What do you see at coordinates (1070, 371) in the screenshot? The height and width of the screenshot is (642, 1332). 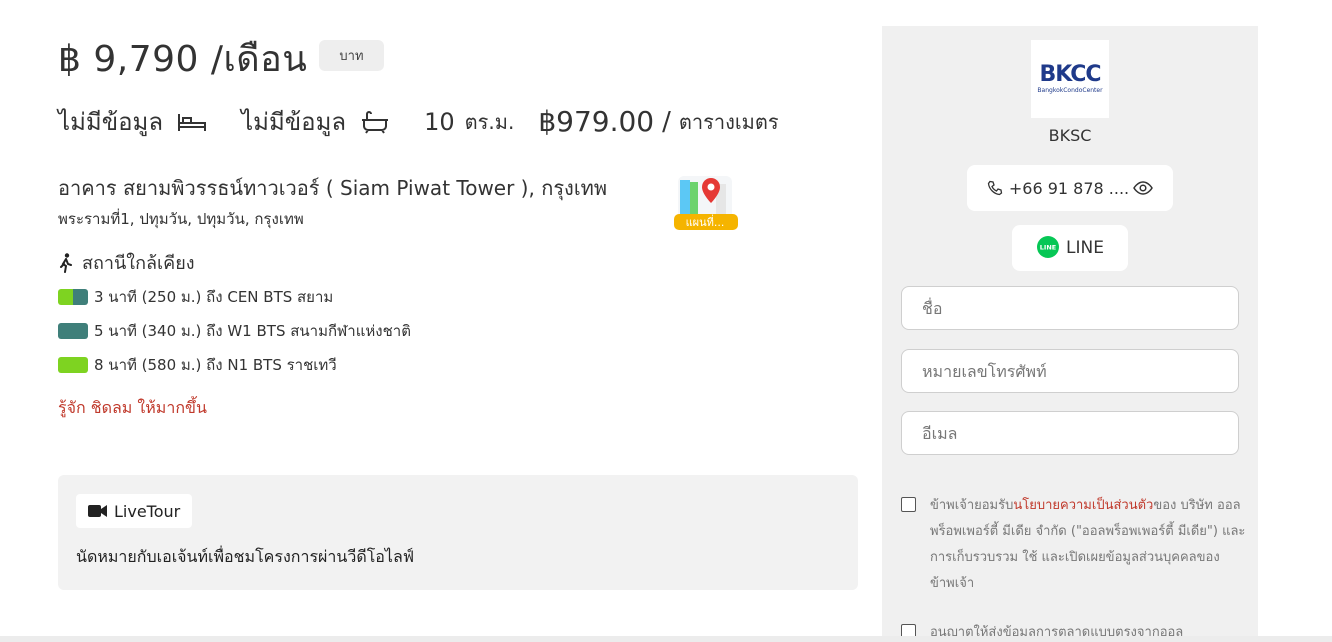 I see `phone-field` at bounding box center [1070, 371].